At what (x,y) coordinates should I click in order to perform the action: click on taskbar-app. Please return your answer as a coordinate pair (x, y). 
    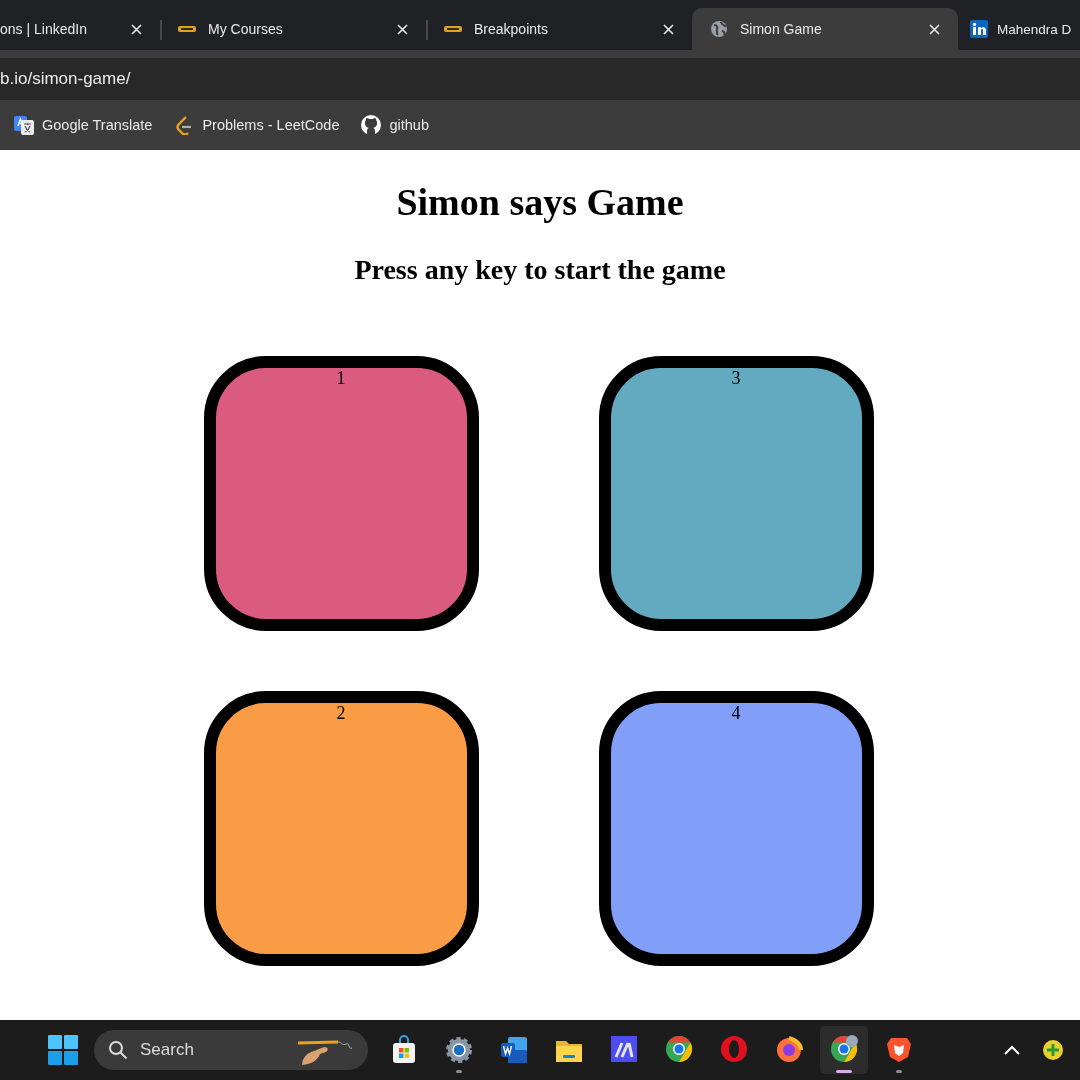
    Looking at the image, I should click on (844, 1050).